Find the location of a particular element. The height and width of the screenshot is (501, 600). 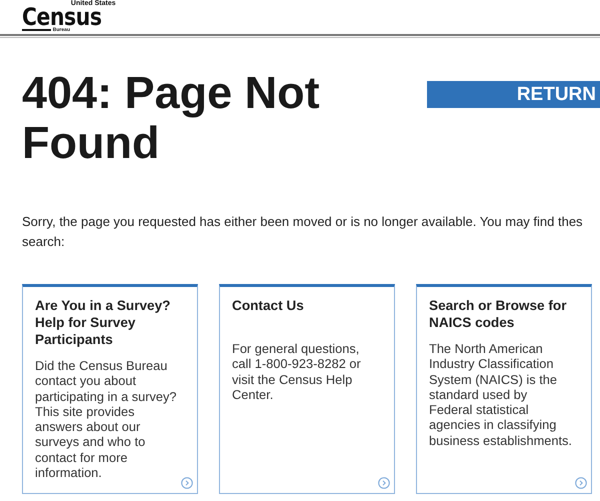

info-card is located at coordinates (110, 389).